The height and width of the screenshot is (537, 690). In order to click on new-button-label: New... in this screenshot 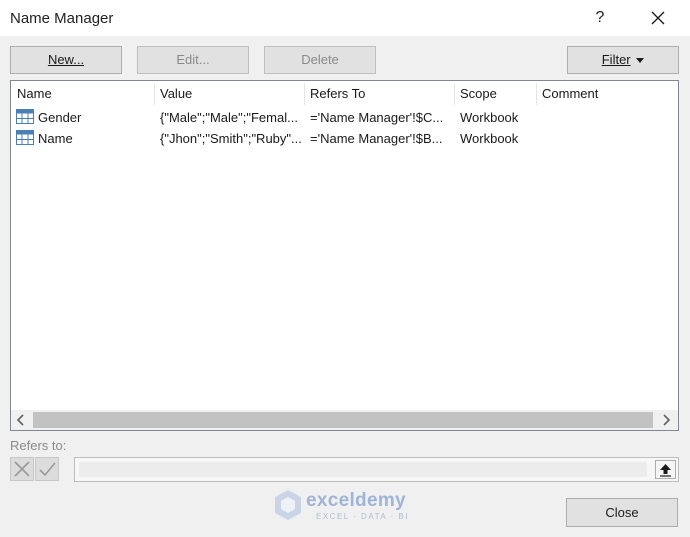, I will do `click(66, 59)`.